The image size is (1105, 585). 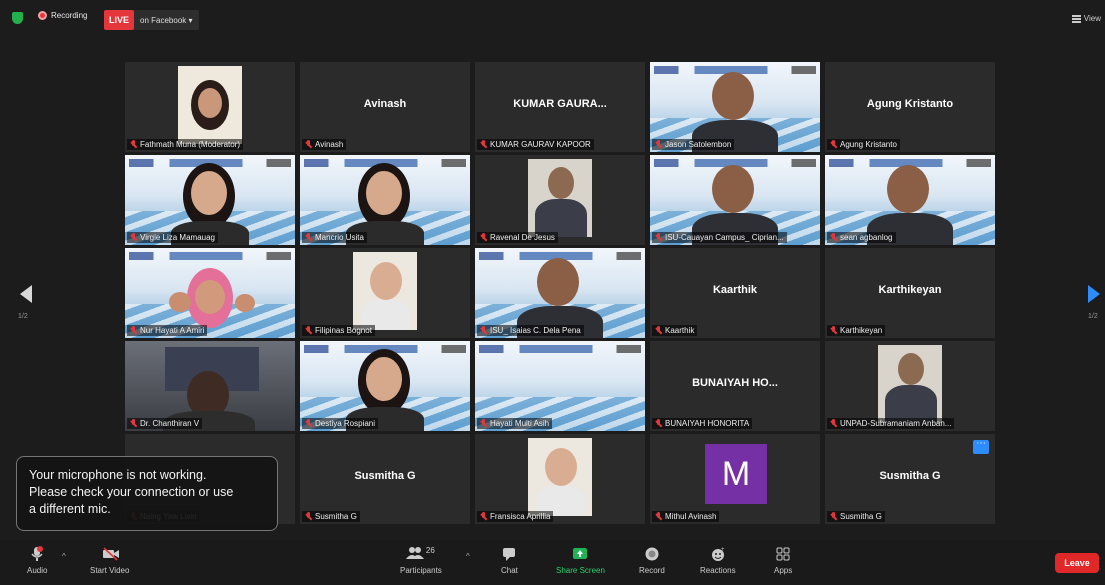 What do you see at coordinates (718, 560) in the screenshot?
I see `reactions-button: + Reactions` at bounding box center [718, 560].